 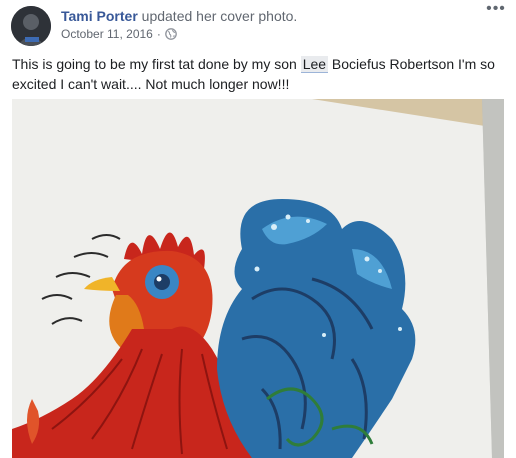 What do you see at coordinates (217, 16) in the screenshot?
I see `post-action-text: updated her cover photo.` at bounding box center [217, 16].